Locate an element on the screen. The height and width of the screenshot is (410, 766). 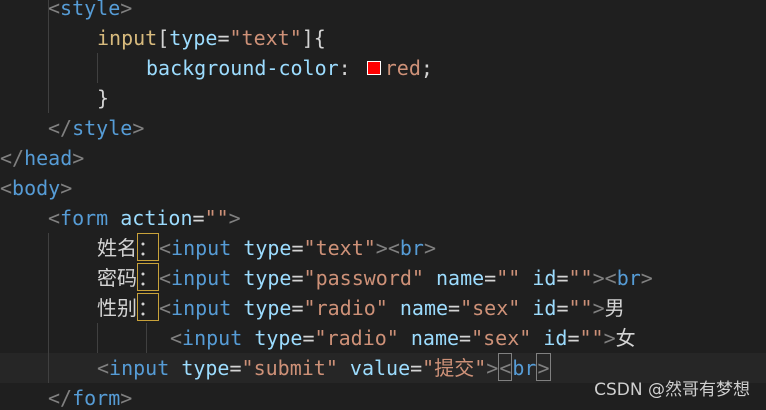
punctuation: [ is located at coordinates (163, 38).